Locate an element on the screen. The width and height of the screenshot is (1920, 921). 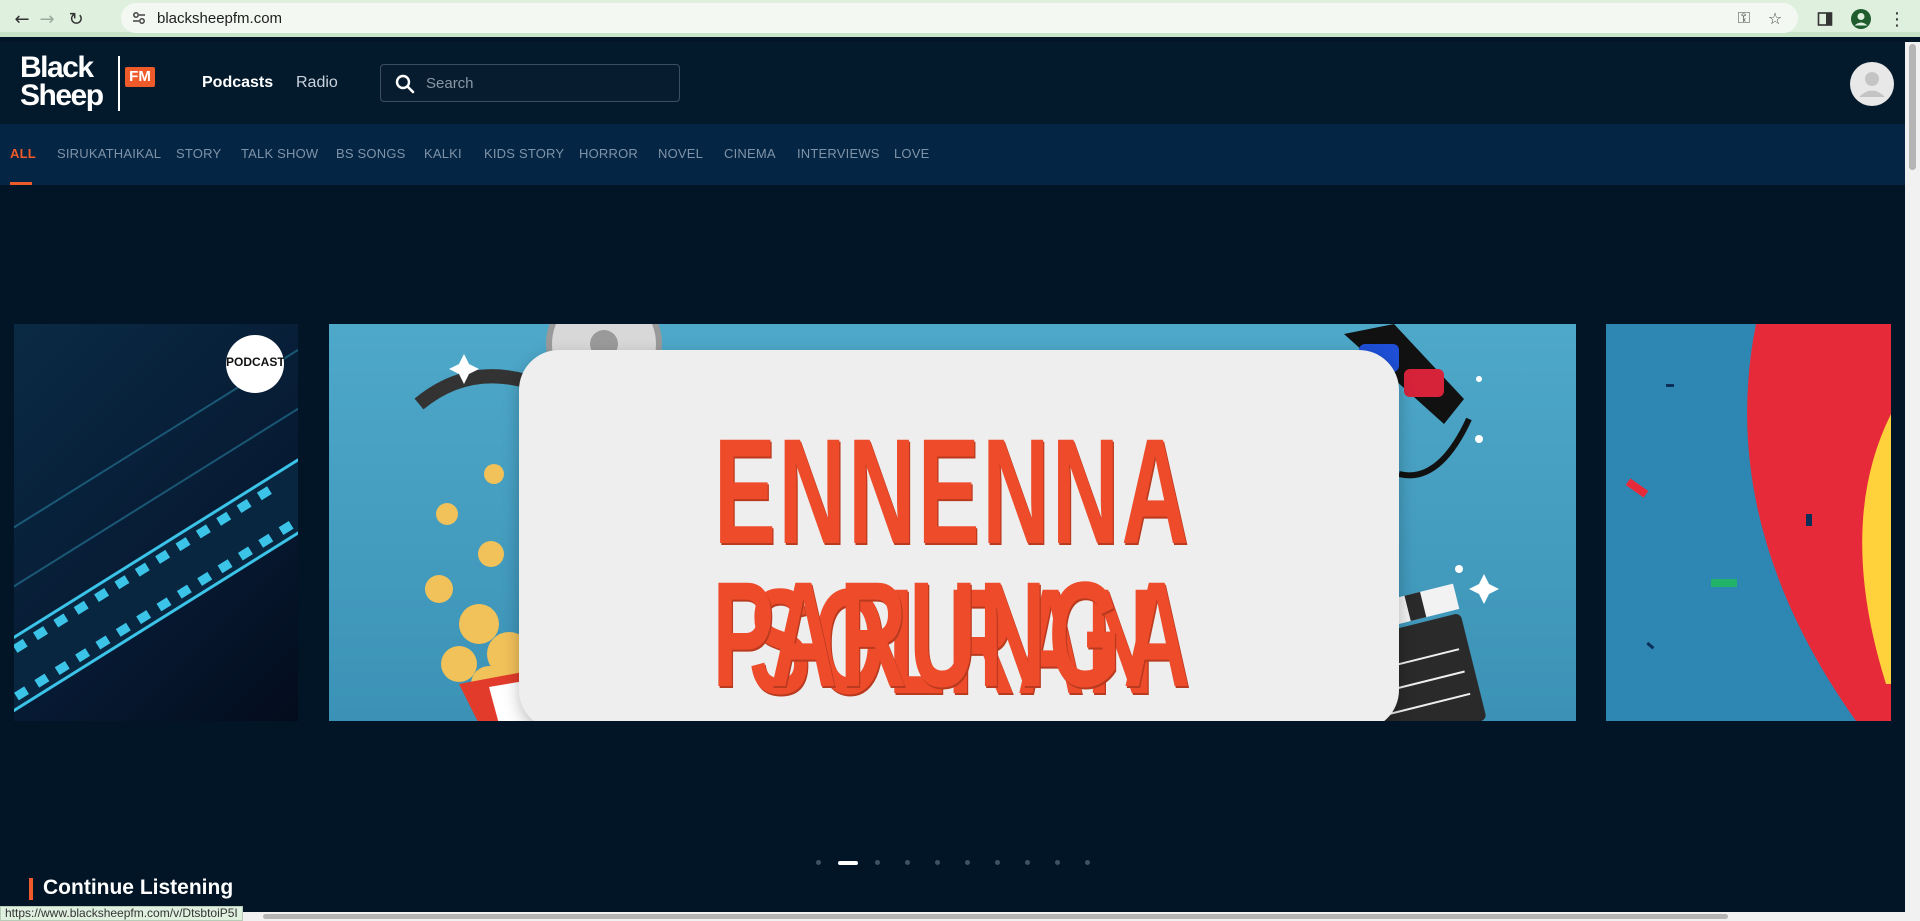
reload-icon: ↻ is located at coordinates (76, 19).